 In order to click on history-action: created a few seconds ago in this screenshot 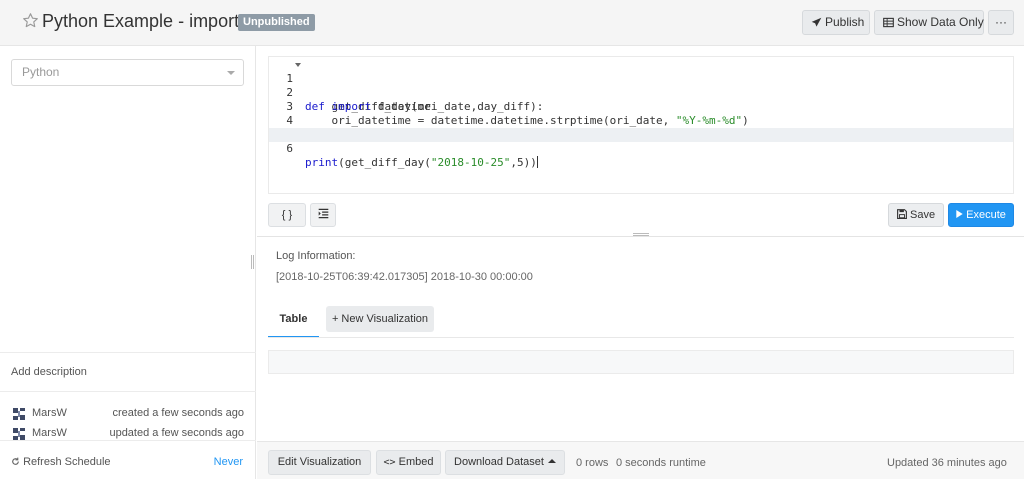, I will do `click(178, 413)`.